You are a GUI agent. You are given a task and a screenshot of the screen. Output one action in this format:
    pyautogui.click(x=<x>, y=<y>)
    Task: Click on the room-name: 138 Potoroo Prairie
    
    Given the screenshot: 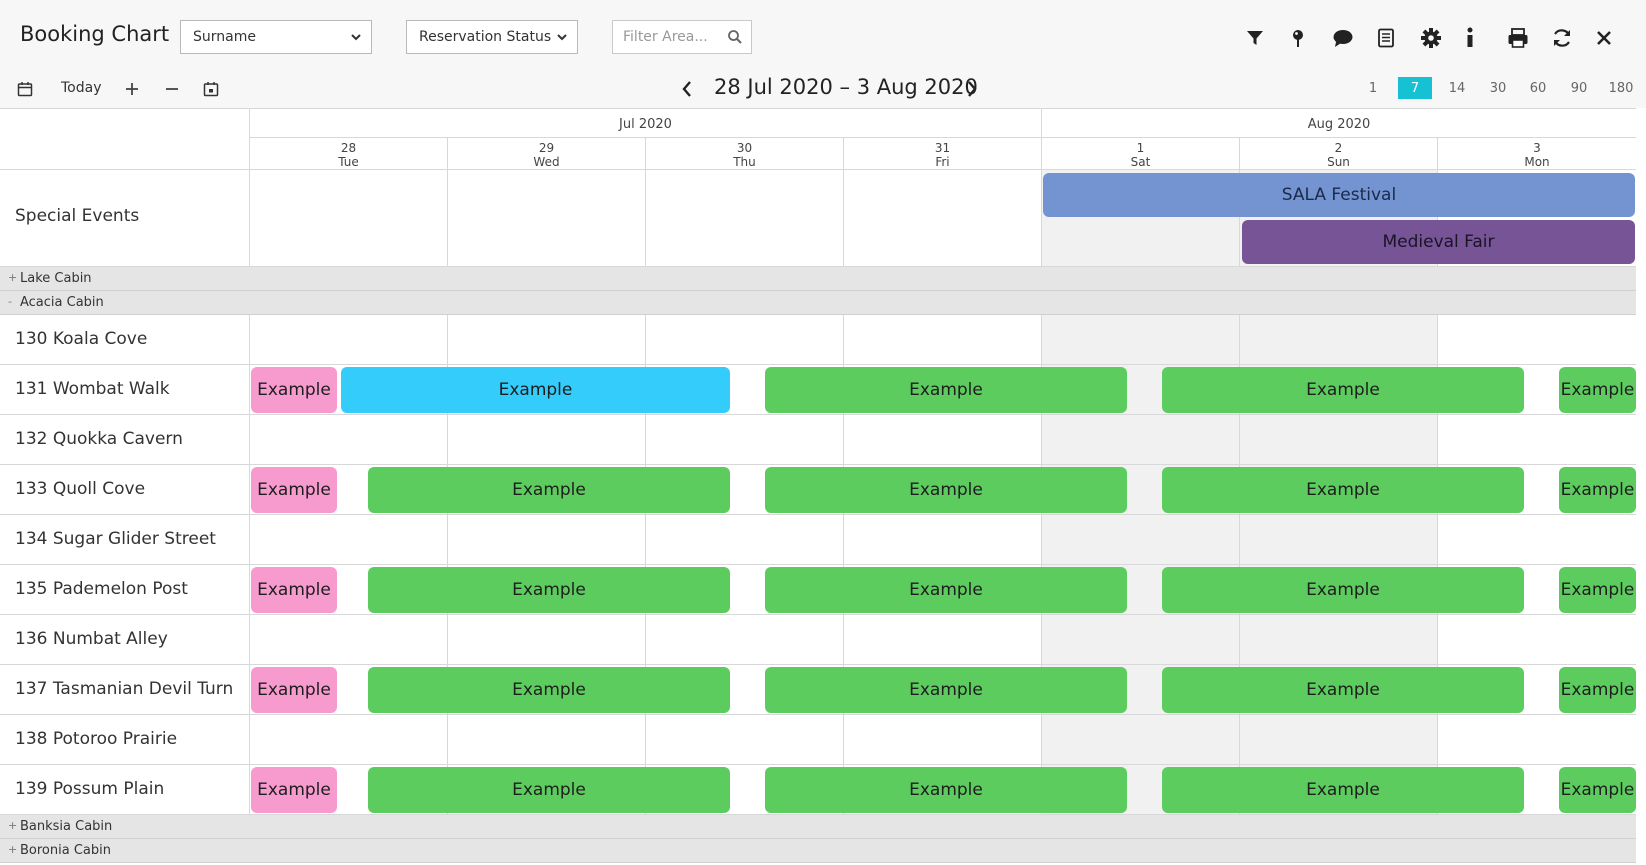 What is the action you would take?
    pyautogui.click(x=96, y=739)
    